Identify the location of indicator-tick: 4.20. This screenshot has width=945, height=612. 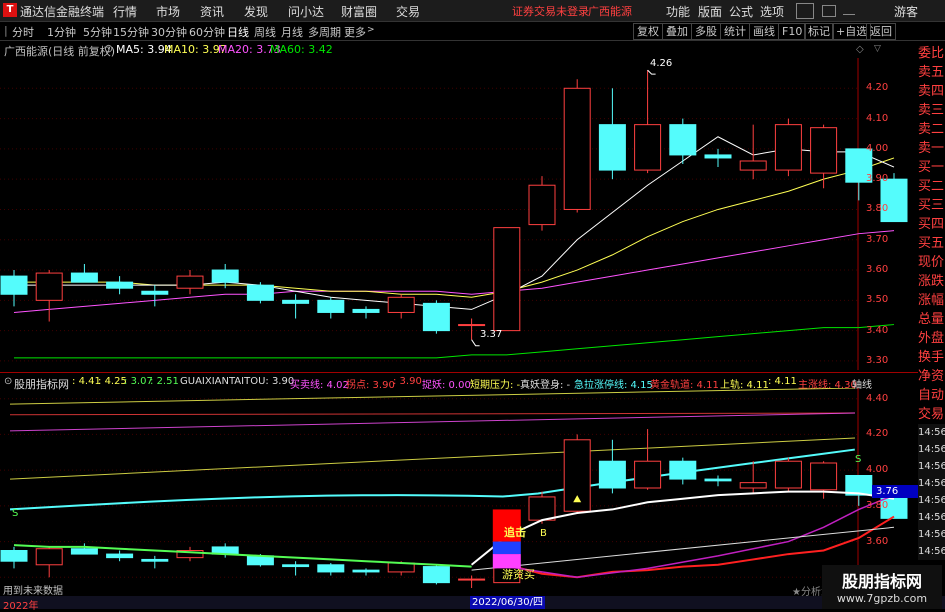
(877, 434).